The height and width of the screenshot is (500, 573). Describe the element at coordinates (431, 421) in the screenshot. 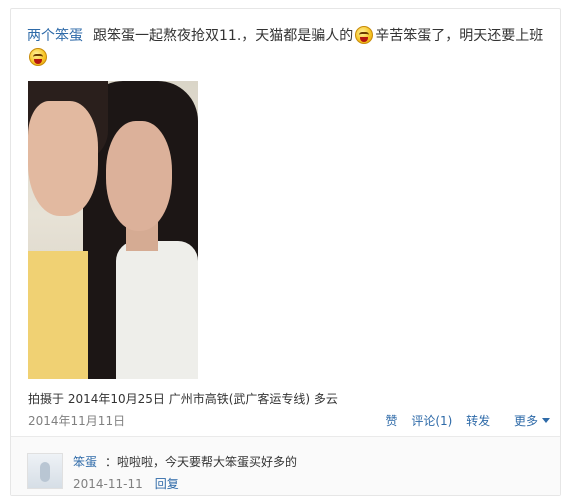

I see `comment-button: 评论(1)` at that location.